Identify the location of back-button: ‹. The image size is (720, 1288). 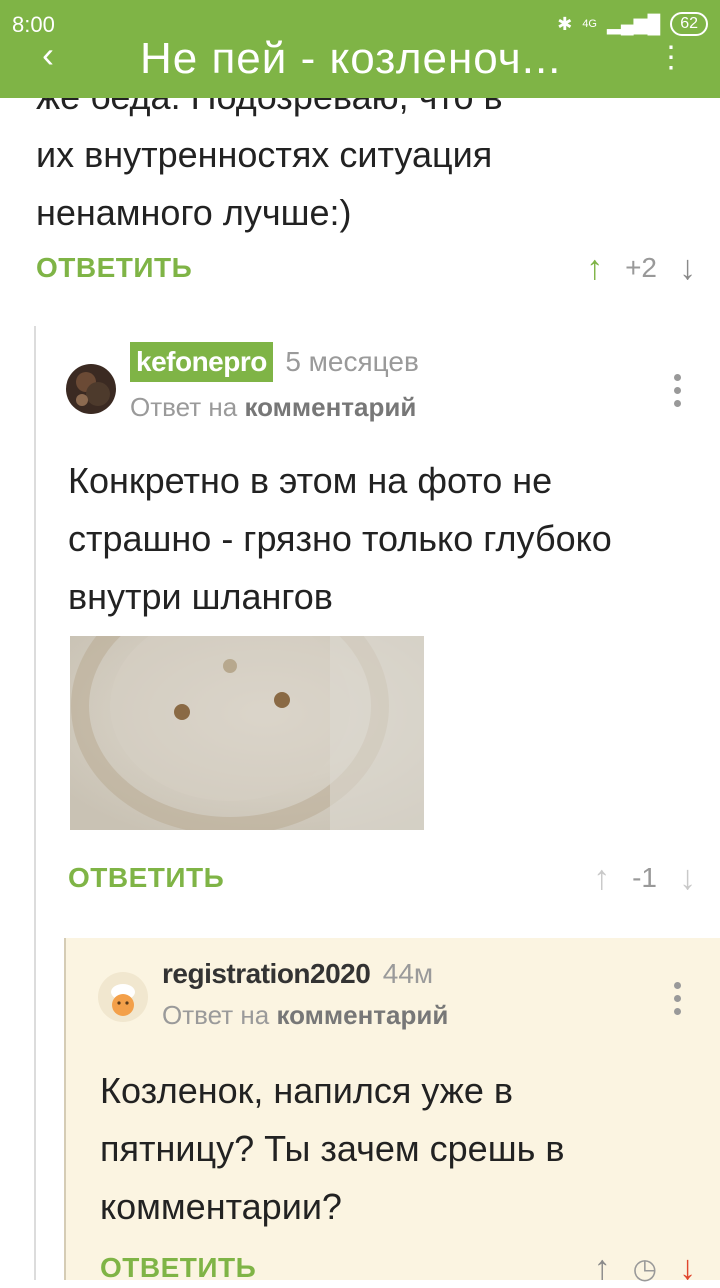
(48, 55).